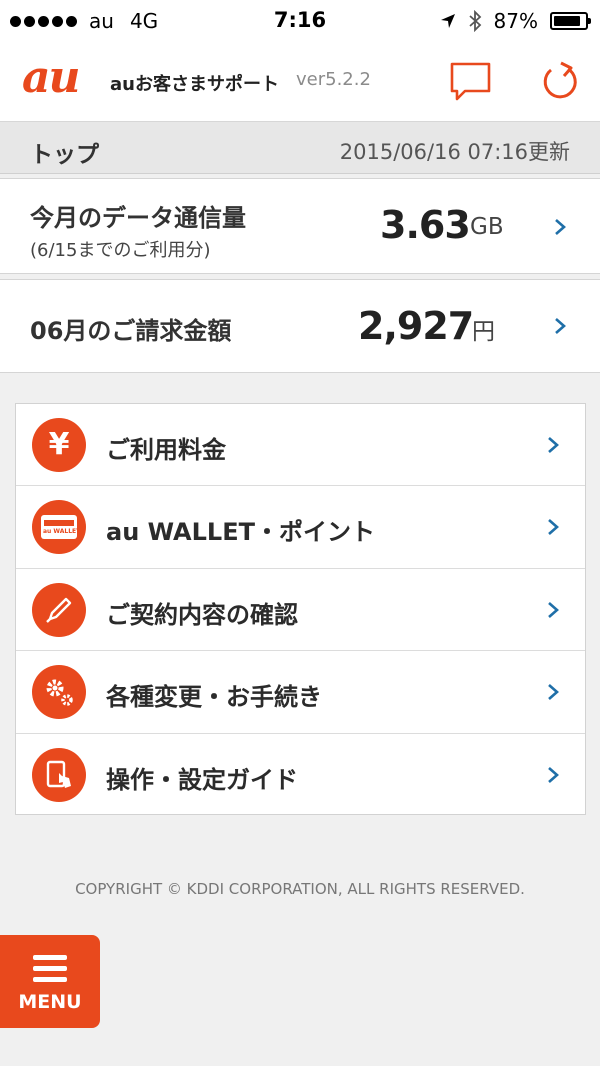  What do you see at coordinates (62, 532) in the screenshot?
I see `wallet-card-text: au WALLET` at bounding box center [62, 532].